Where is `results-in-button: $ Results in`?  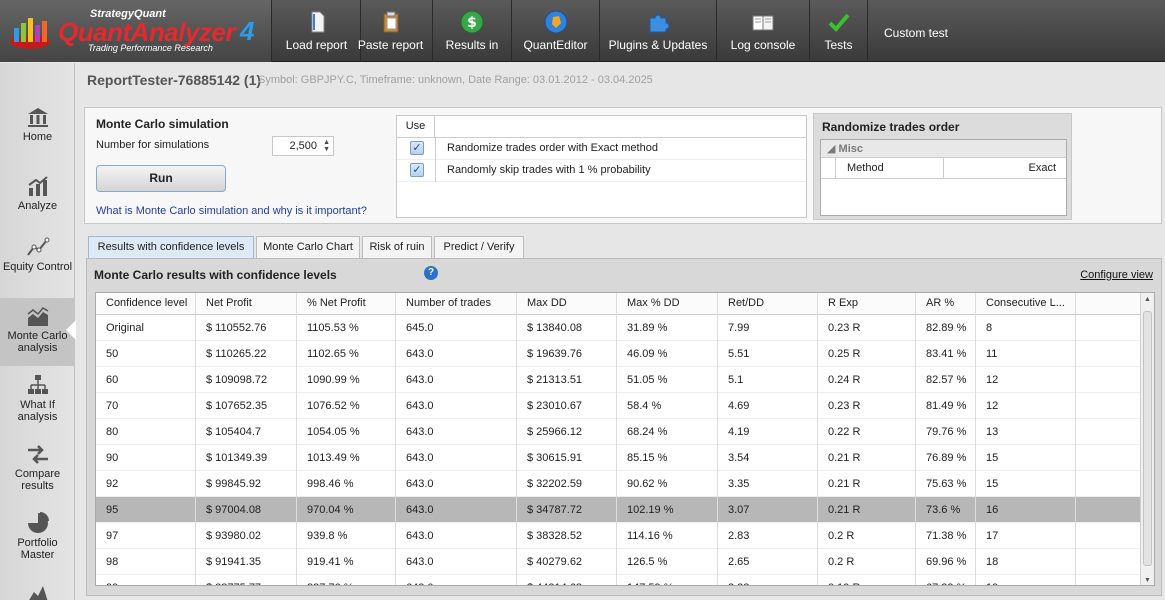 results-in-button: $ Results in is located at coordinates (472, 31).